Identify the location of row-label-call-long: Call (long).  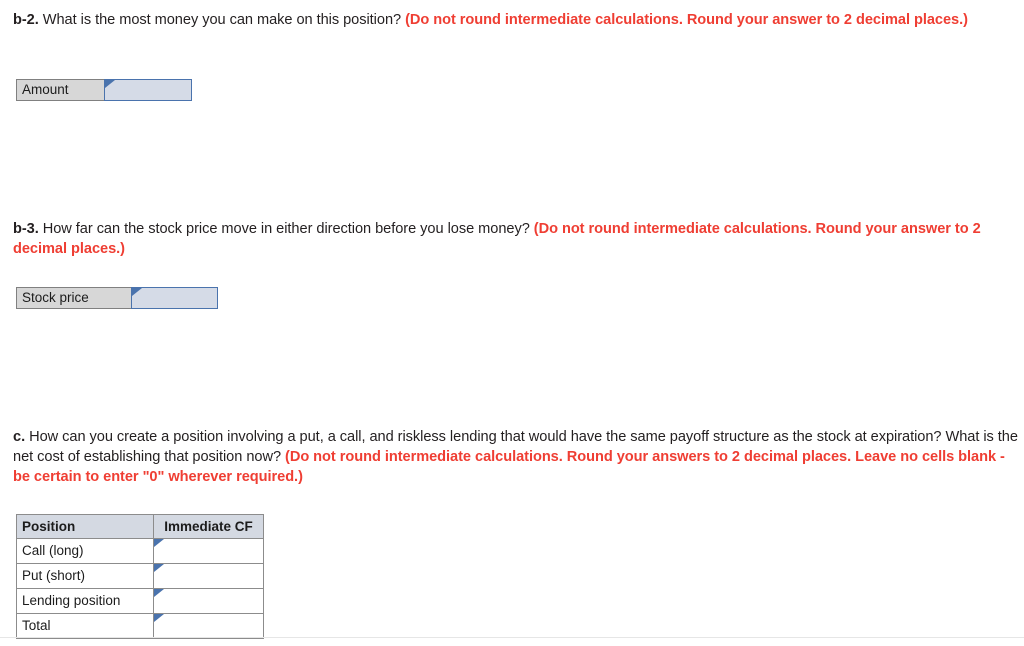
(85, 551).